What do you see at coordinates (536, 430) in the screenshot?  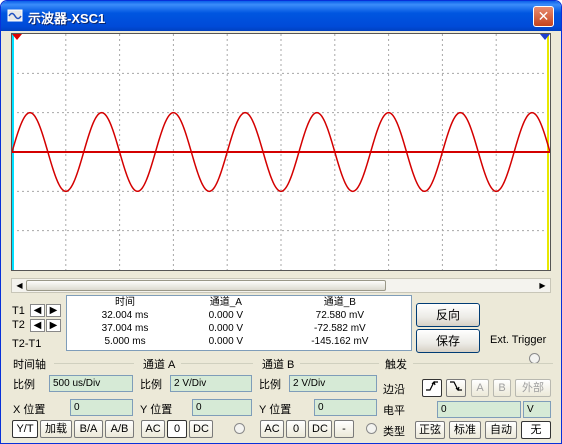 I see `trigger-type-none-button: 无` at bounding box center [536, 430].